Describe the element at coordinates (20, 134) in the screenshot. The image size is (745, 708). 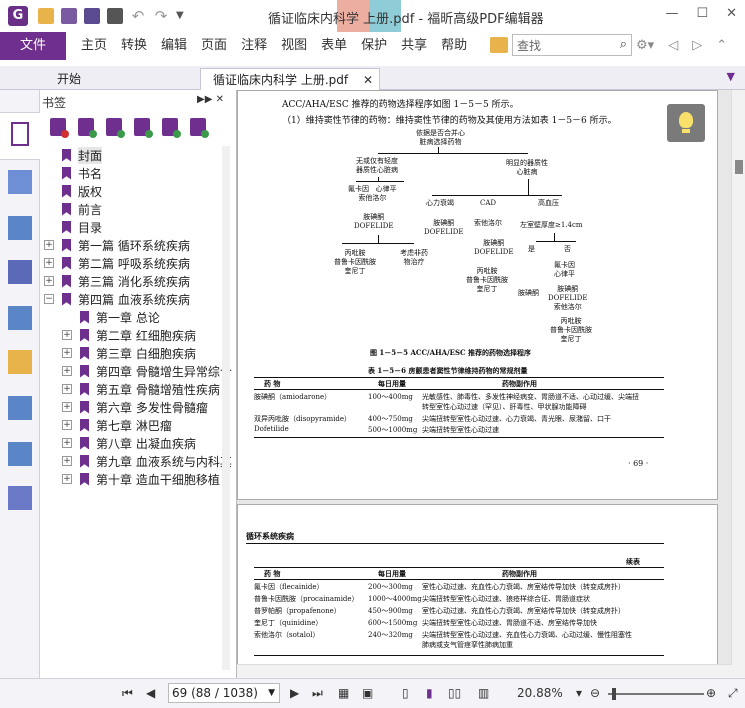
I see `bookmark-panel-icon` at that location.